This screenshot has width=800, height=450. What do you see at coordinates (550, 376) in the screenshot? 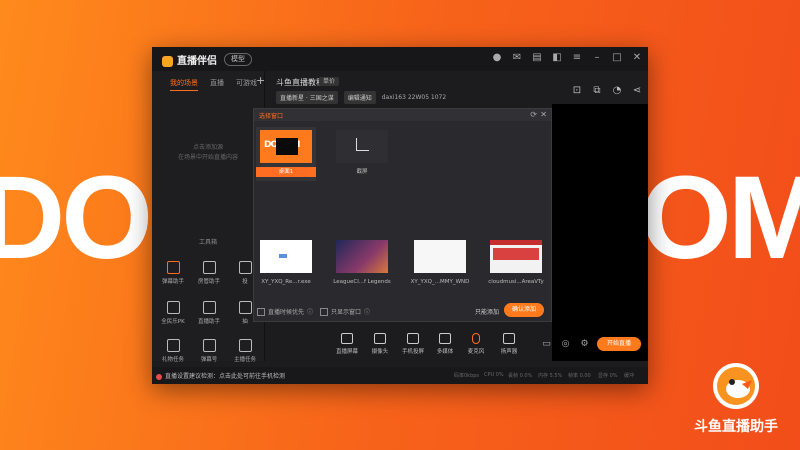
I see `stat-memory: 内存 5.5%` at bounding box center [550, 376].